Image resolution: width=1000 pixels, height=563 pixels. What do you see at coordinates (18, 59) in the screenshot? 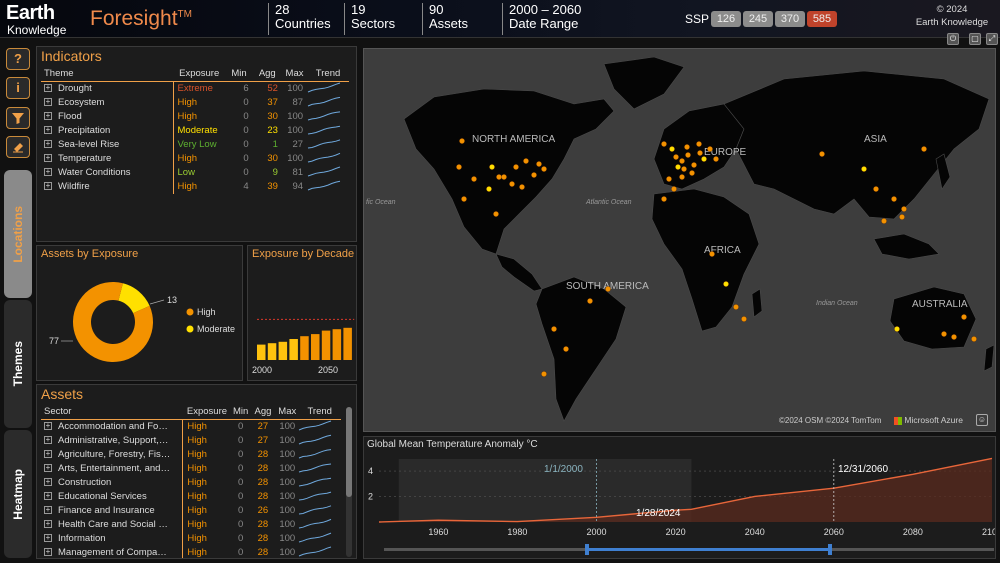
I see `help-icon: ?` at bounding box center [18, 59].